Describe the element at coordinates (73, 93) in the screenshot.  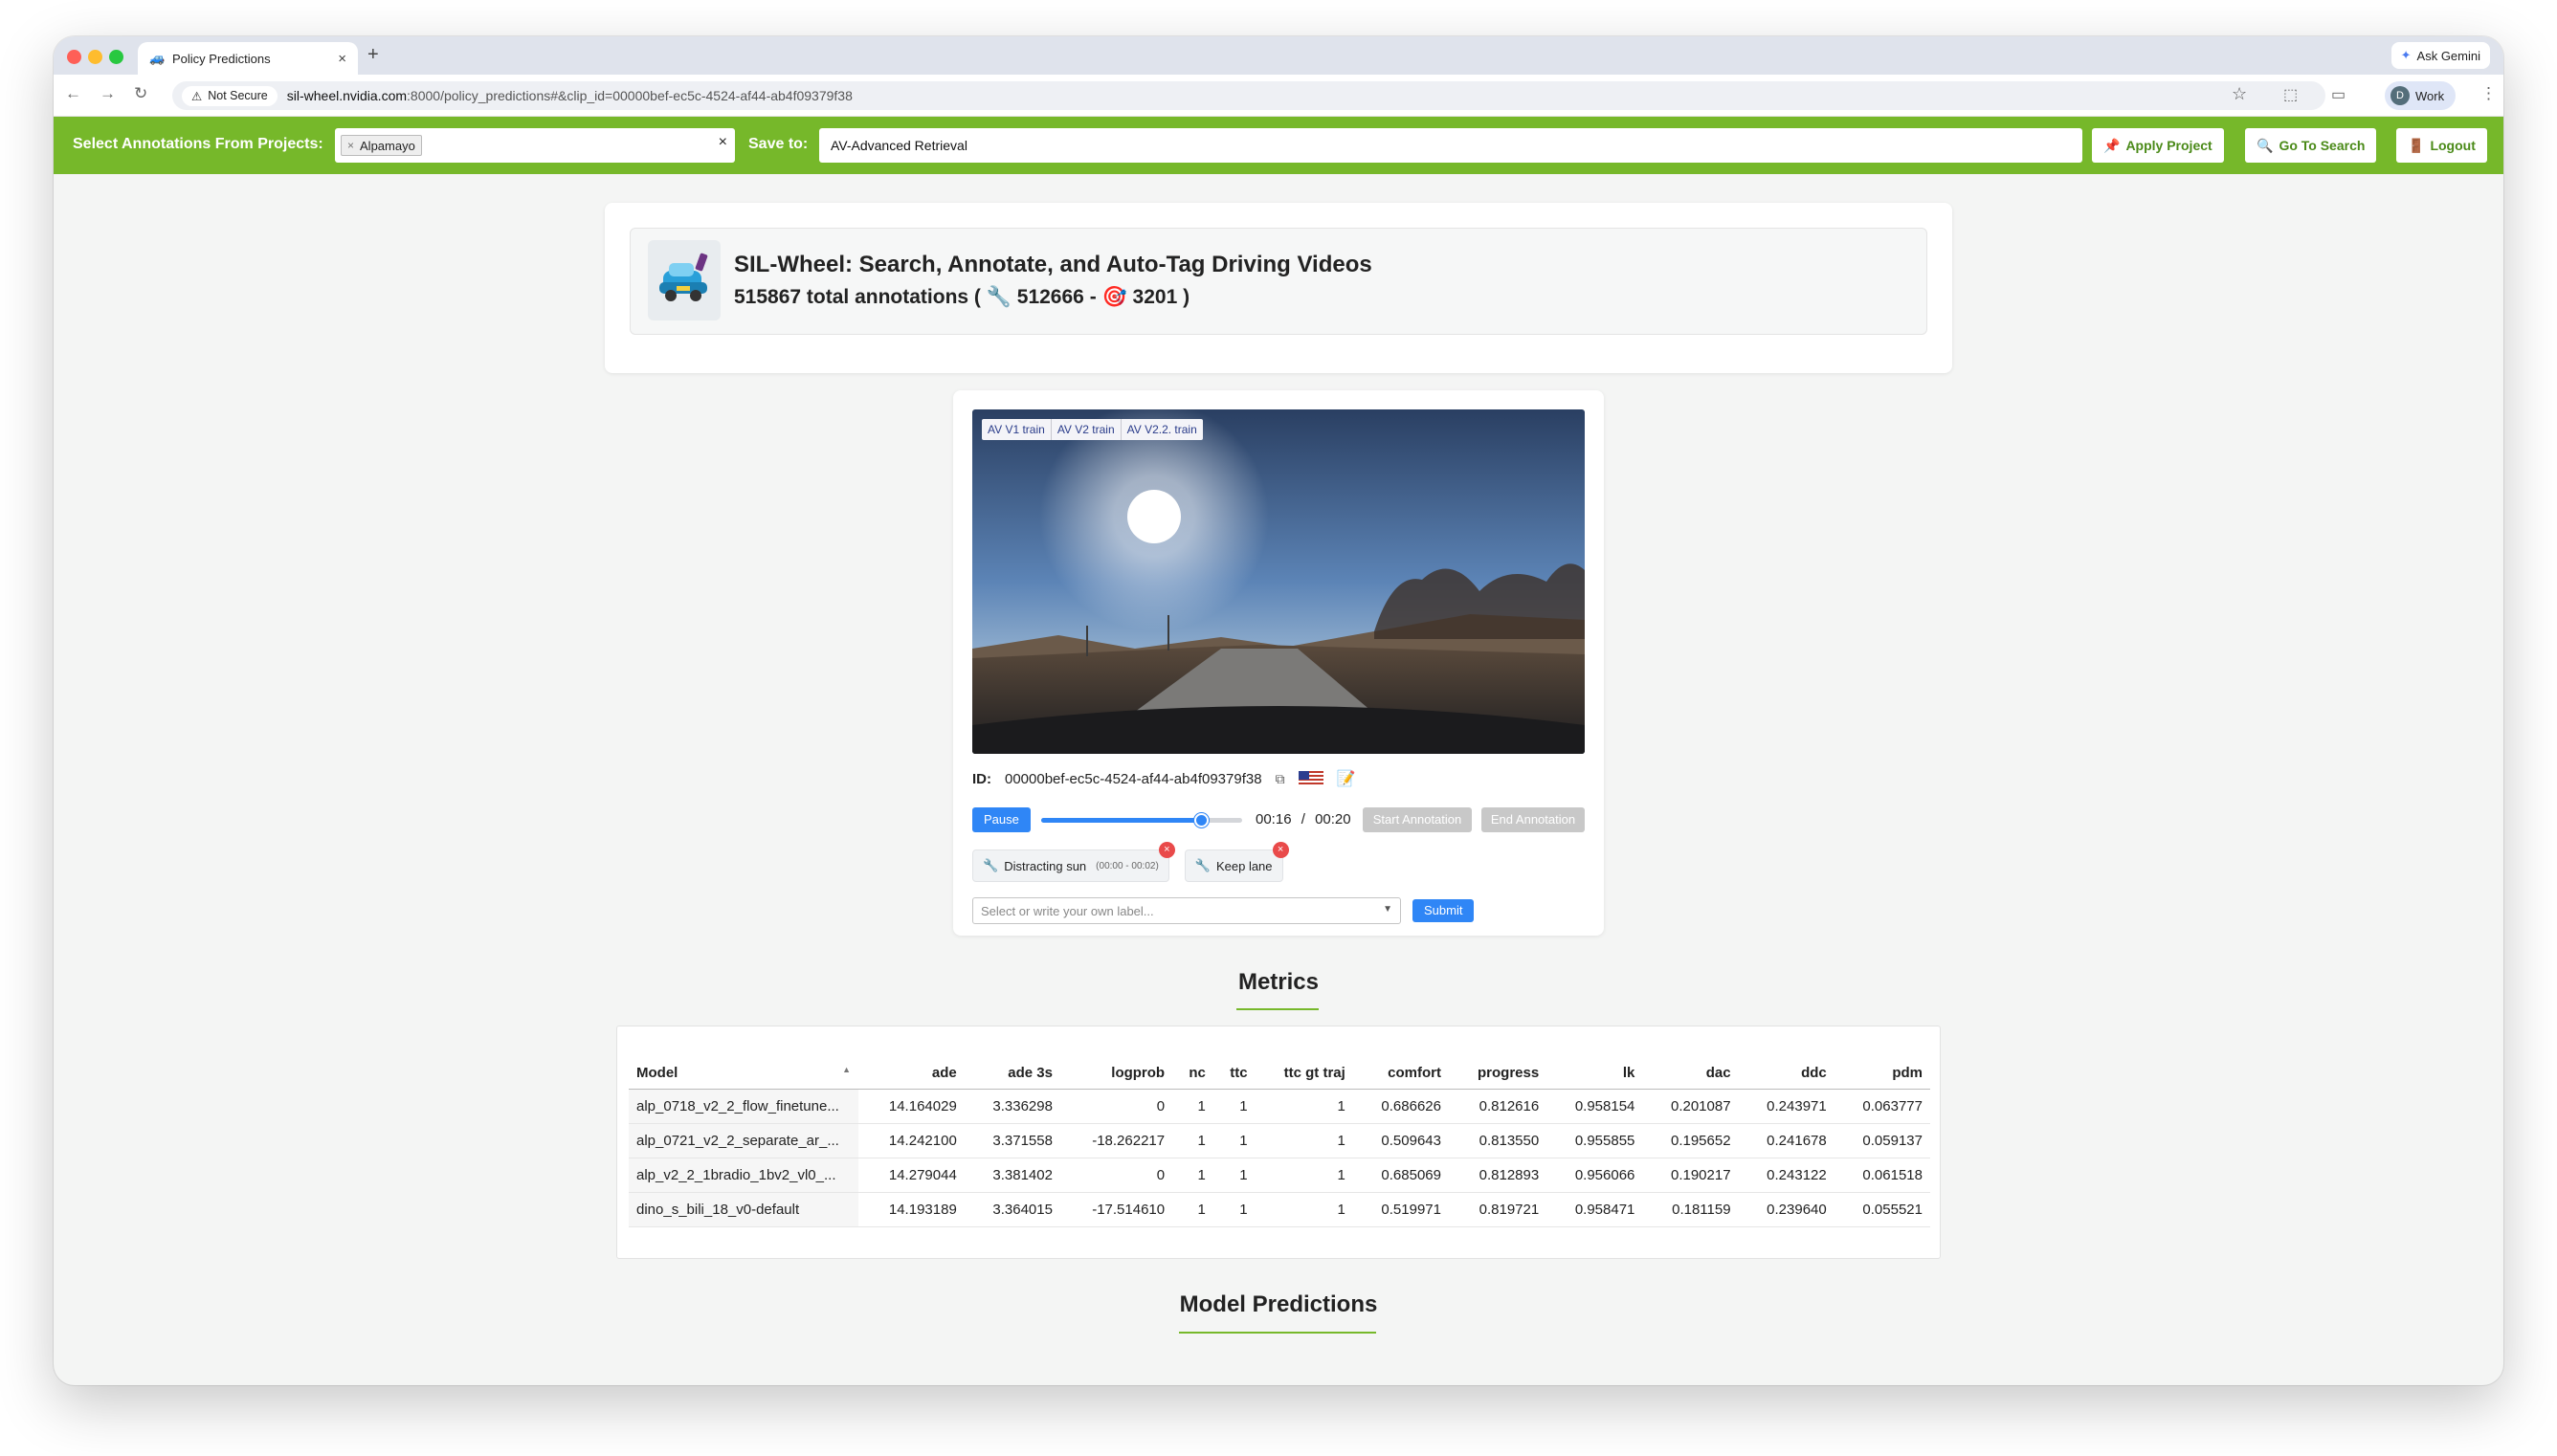
I see `back-arrow-icon: ←` at that location.